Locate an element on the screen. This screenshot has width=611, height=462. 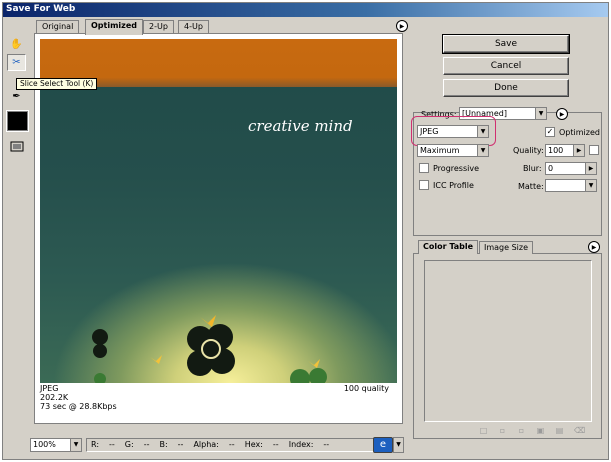
file-format-dropdown: JPEG ▼ is located at coordinates (453, 131).